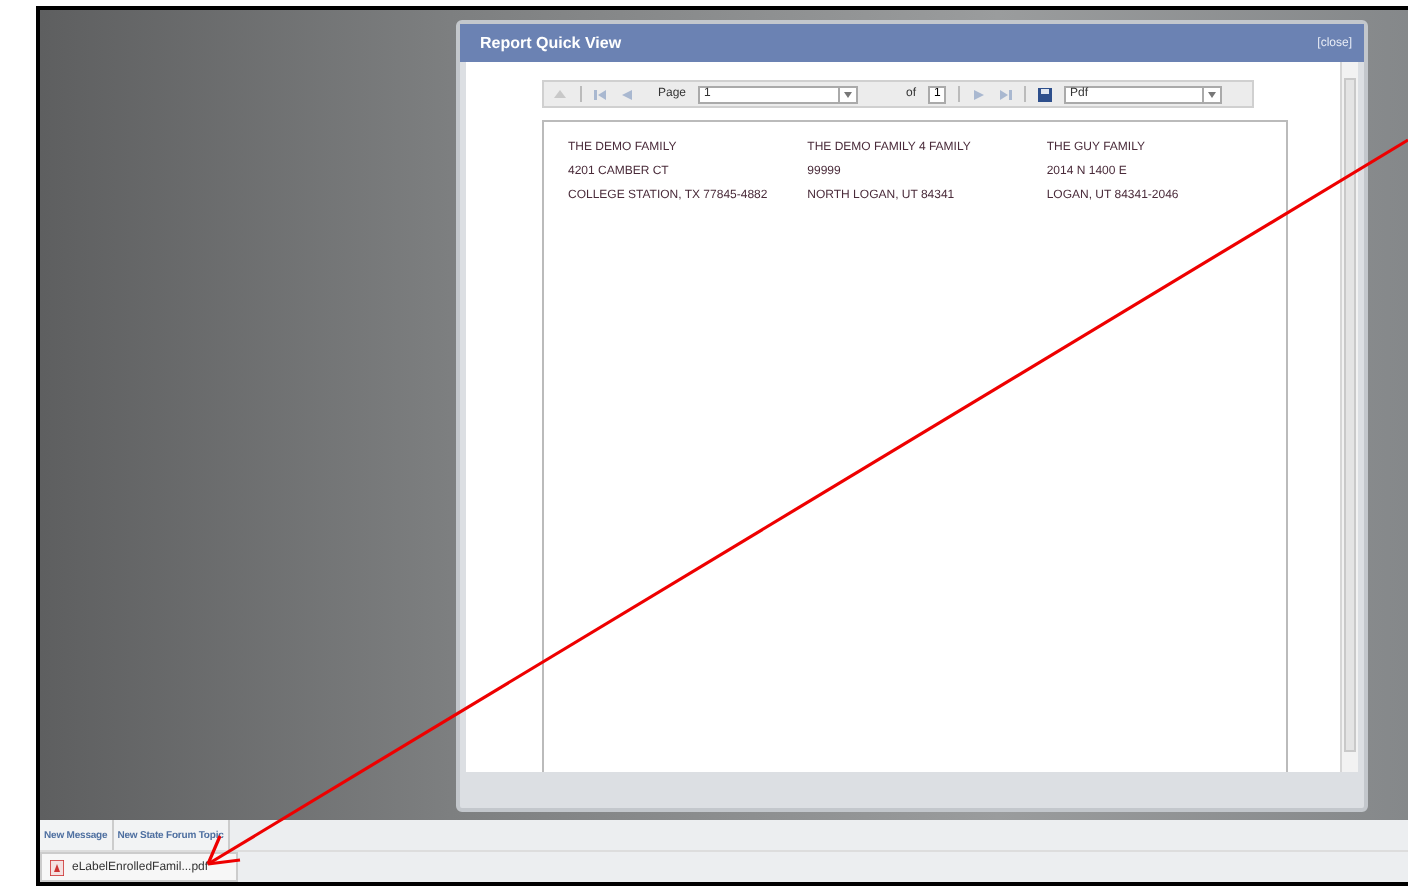  What do you see at coordinates (1005, 94) in the screenshot?
I see `last-page-icon` at bounding box center [1005, 94].